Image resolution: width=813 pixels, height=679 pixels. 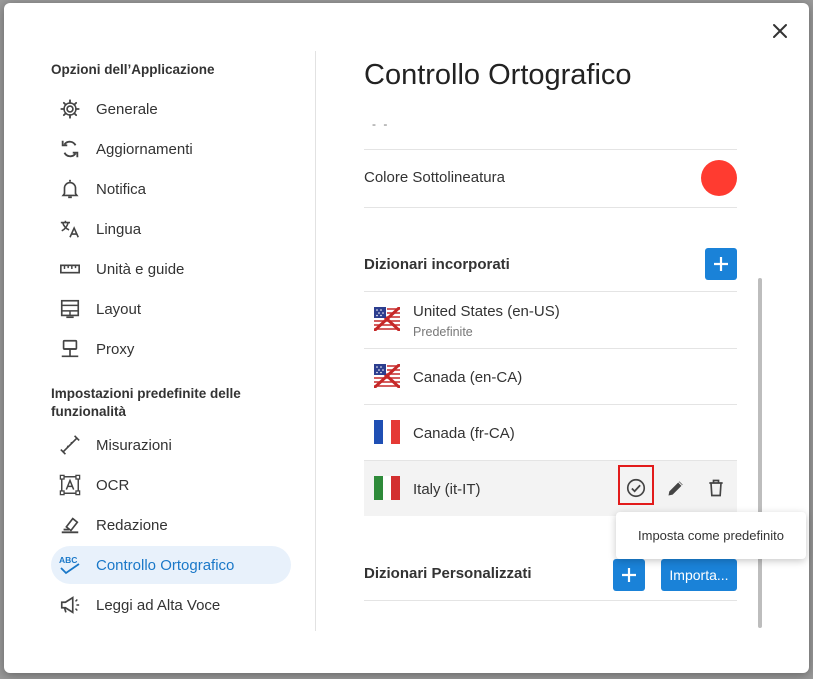 I want to click on translate-icon, so click(x=70, y=229).